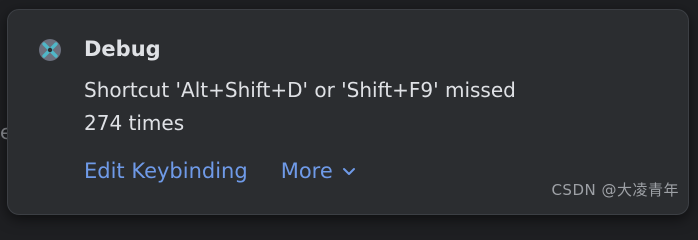 This screenshot has width=698, height=240. I want to click on more-label: More, so click(306, 171).